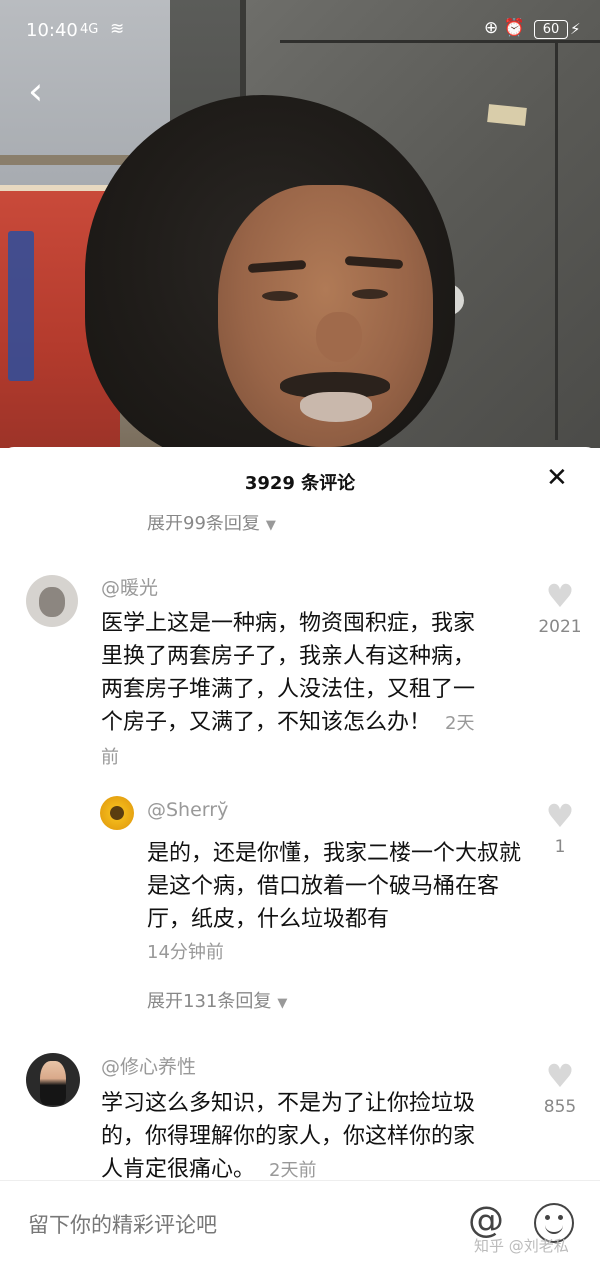  I want to click on like-button: ♥ 1, so click(560, 828).